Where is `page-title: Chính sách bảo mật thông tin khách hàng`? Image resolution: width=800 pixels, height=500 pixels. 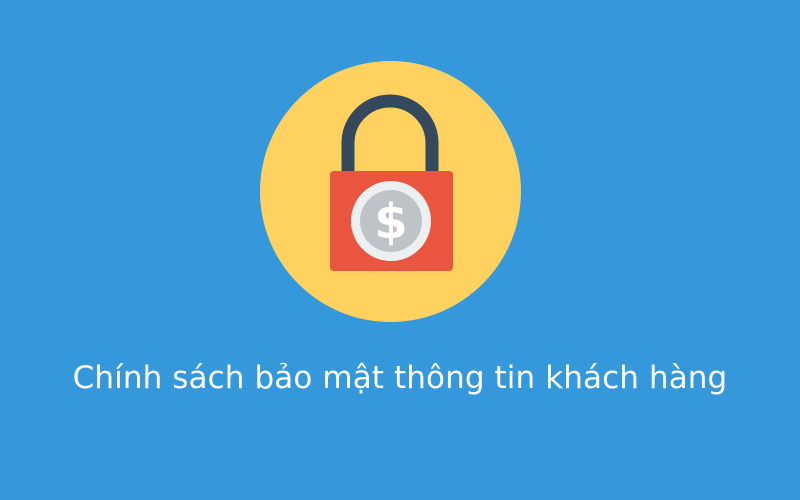 page-title: Chính sách bảo mật thông tin khách hàng is located at coordinates (400, 378).